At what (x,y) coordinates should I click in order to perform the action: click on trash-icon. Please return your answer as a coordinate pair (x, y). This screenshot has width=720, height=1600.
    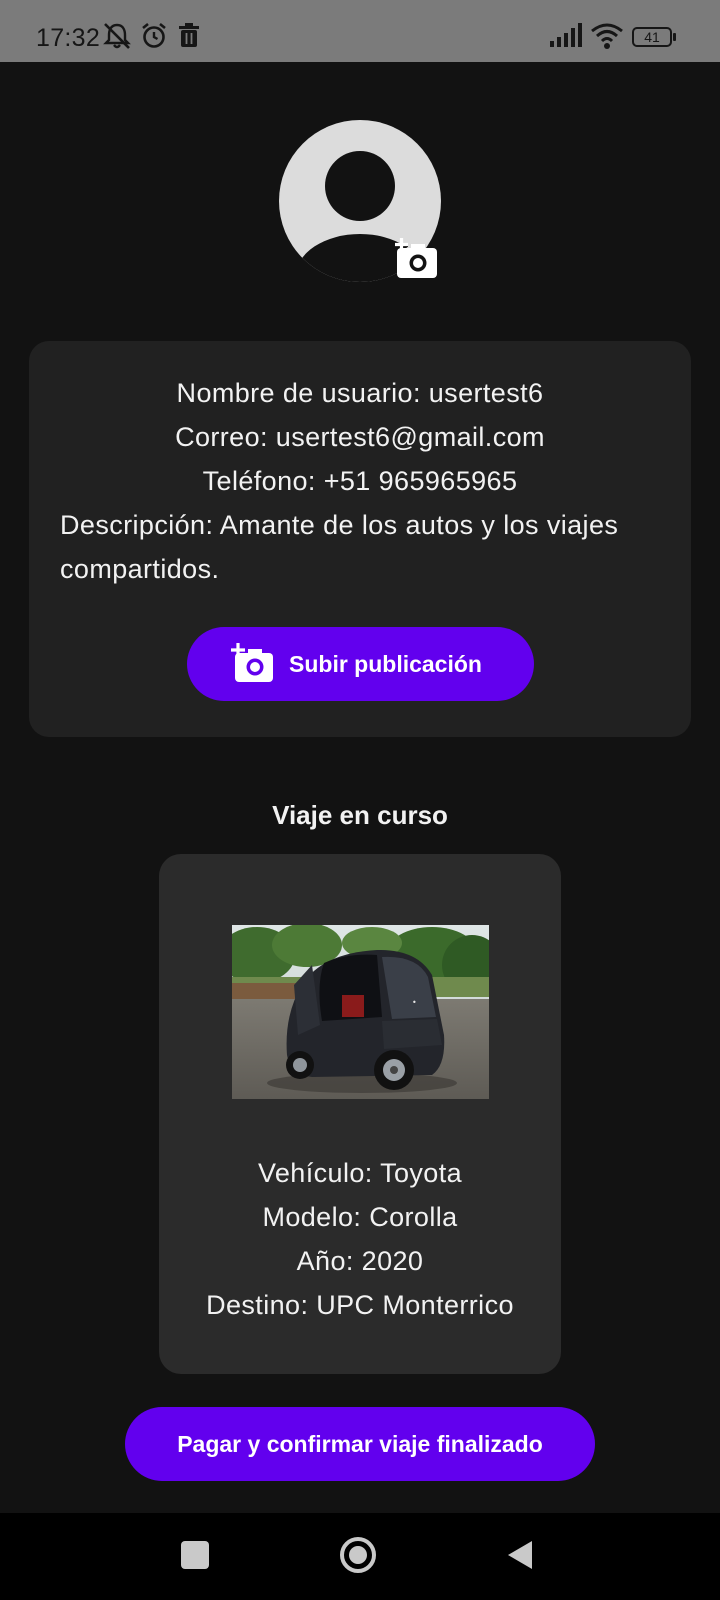
    Looking at the image, I should click on (189, 35).